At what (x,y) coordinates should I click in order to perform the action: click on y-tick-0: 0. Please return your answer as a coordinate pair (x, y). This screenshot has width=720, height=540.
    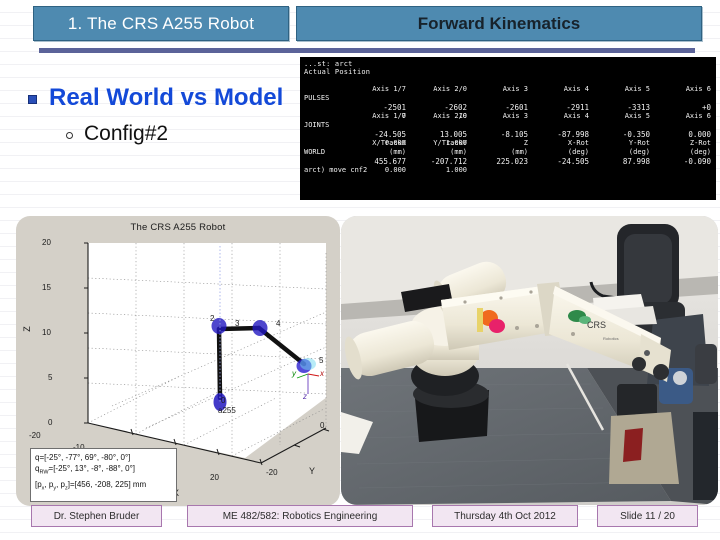
    Looking at the image, I should click on (322, 425).